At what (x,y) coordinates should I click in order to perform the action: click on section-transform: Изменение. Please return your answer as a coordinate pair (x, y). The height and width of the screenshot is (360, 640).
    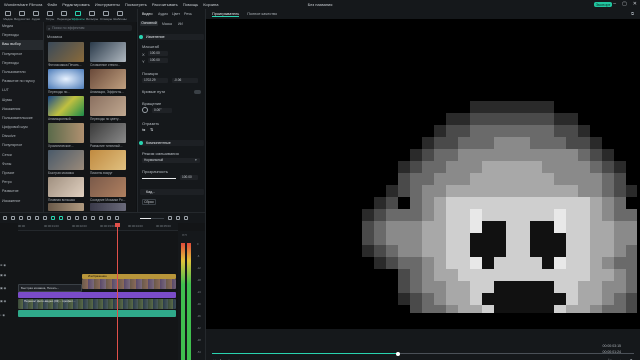
    Looking at the image, I should click on (171, 37).